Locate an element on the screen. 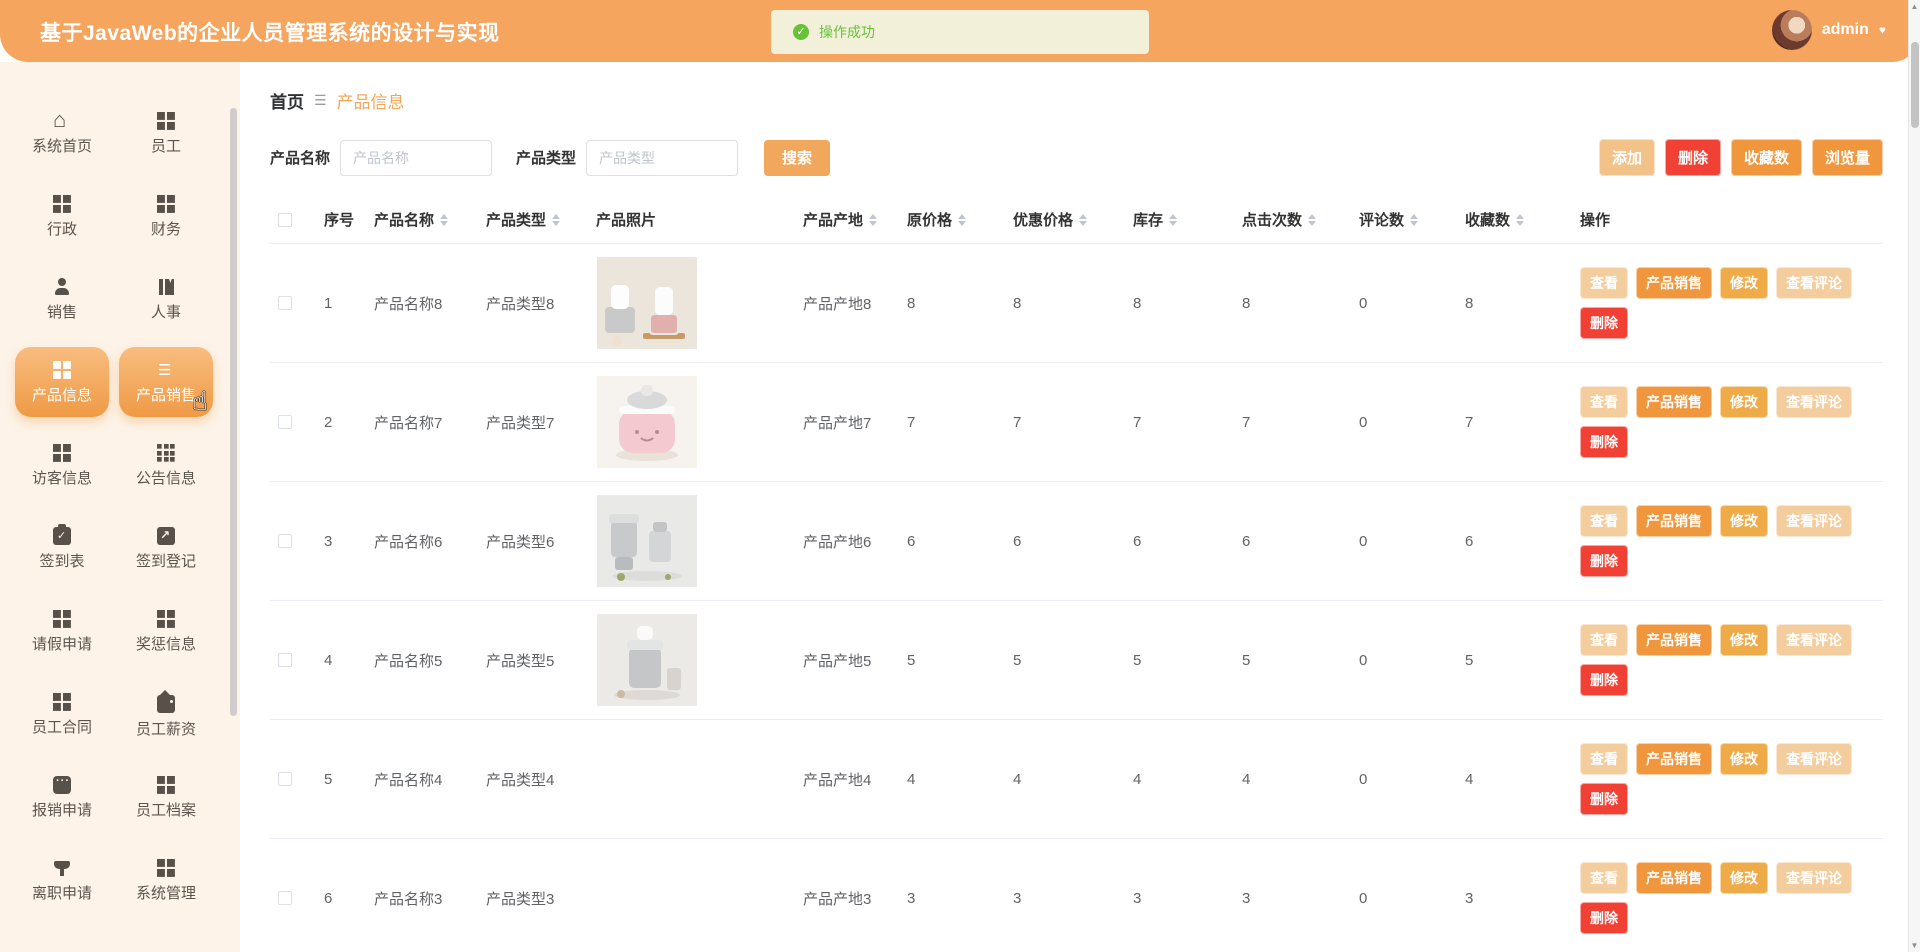  sidebar-item-sales: 销售 is located at coordinates (62, 299).